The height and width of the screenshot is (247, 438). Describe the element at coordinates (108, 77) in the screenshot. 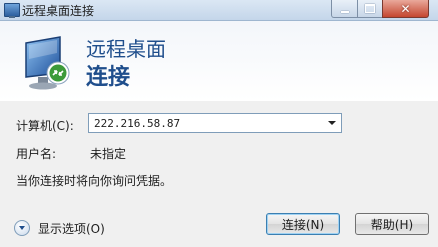

I see `banner-title-line2: 连接` at that location.